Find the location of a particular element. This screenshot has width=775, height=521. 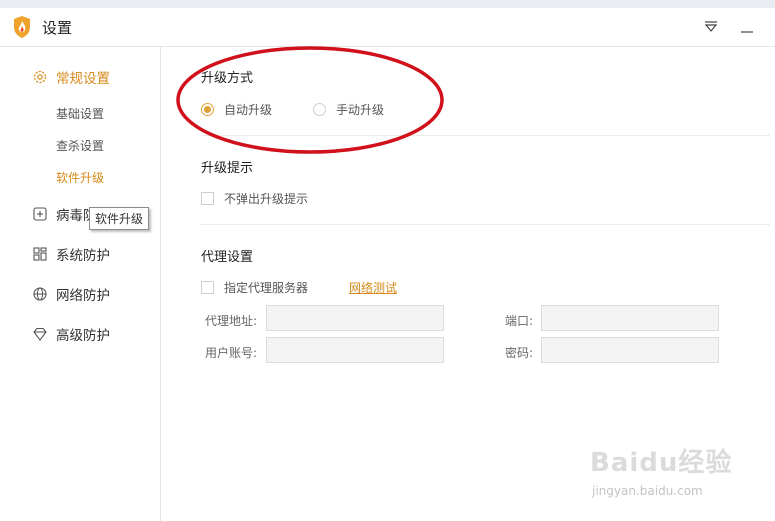

watermark-subtext: jingyan.baidu.com is located at coordinates (647, 491).